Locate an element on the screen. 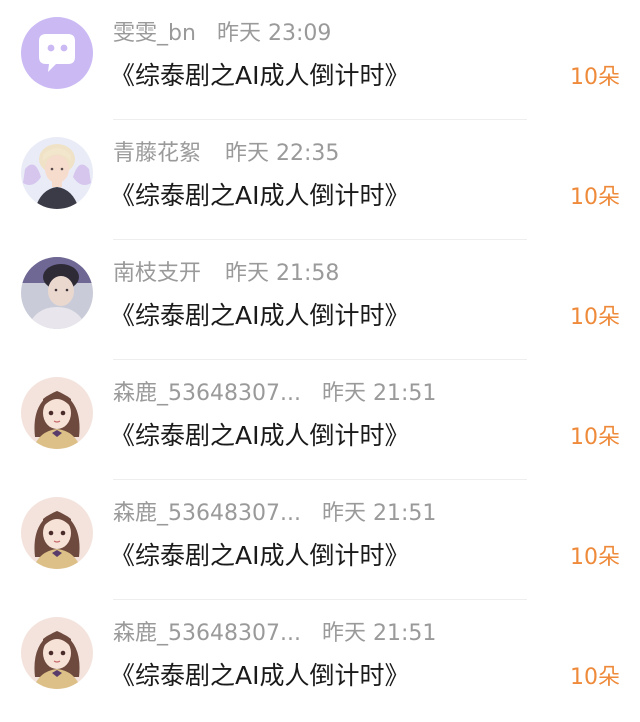  blonde-fairy-avatar is located at coordinates (57, 173).